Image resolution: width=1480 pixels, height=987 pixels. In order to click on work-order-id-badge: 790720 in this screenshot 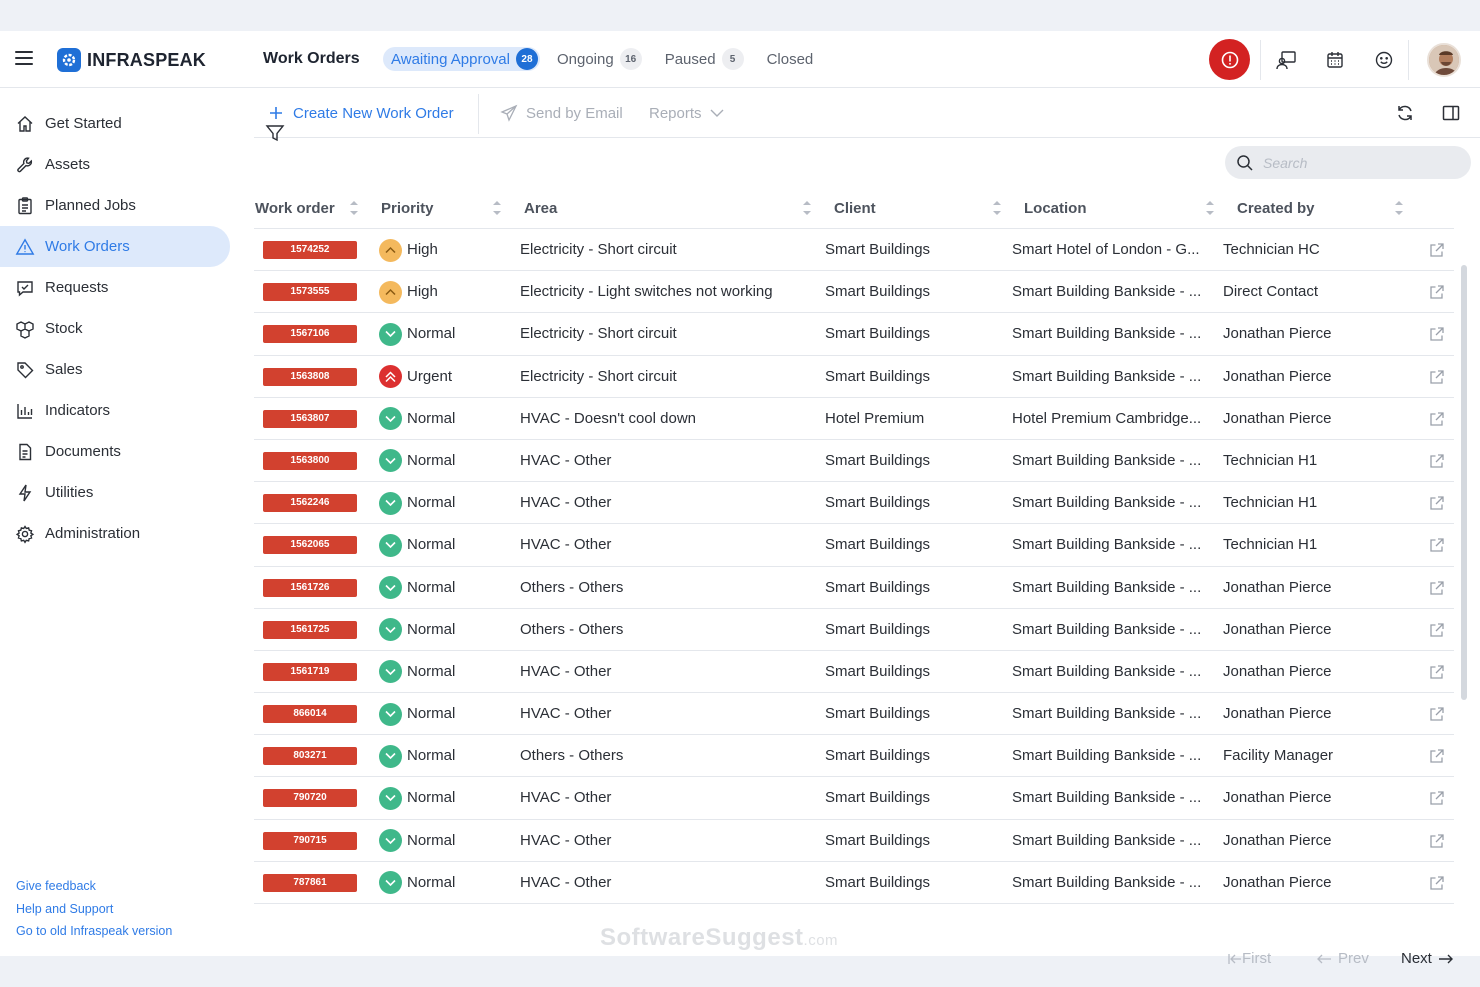, I will do `click(310, 798)`.